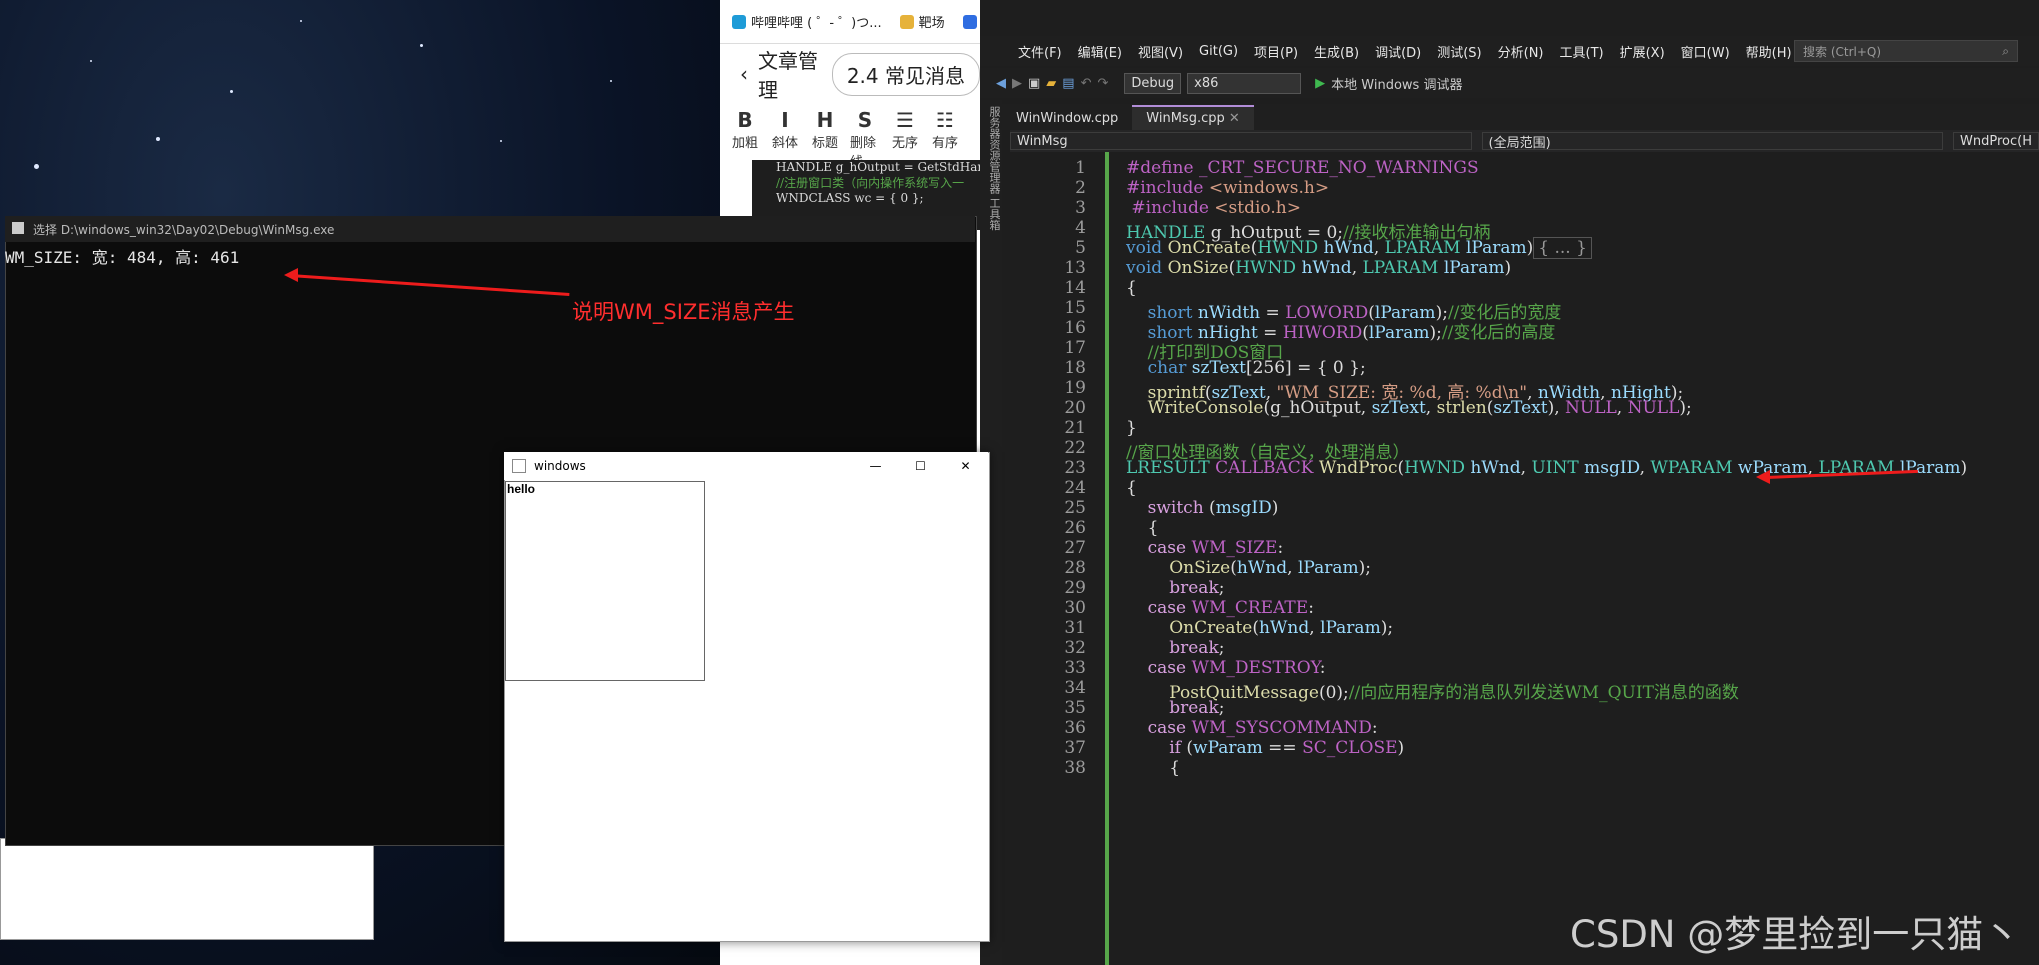  I want to click on line-number: 33, so click(1075, 668).